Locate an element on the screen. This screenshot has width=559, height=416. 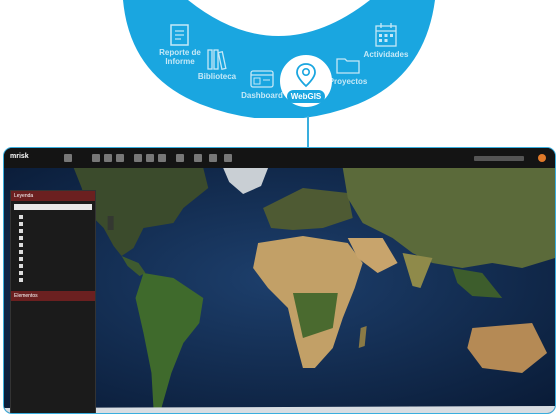
books-icon is located at coordinates (217, 59).